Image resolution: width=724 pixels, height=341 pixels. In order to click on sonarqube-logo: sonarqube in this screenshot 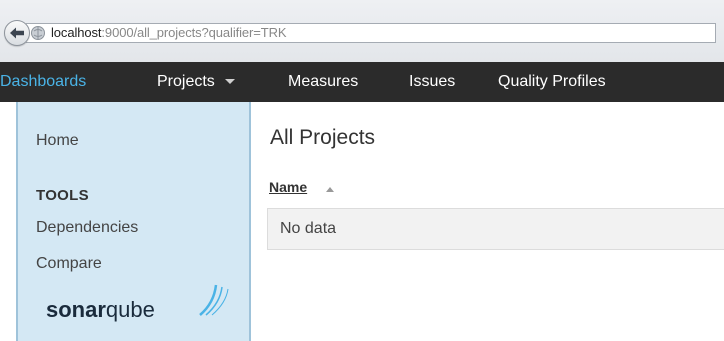, I will do `click(141, 305)`.